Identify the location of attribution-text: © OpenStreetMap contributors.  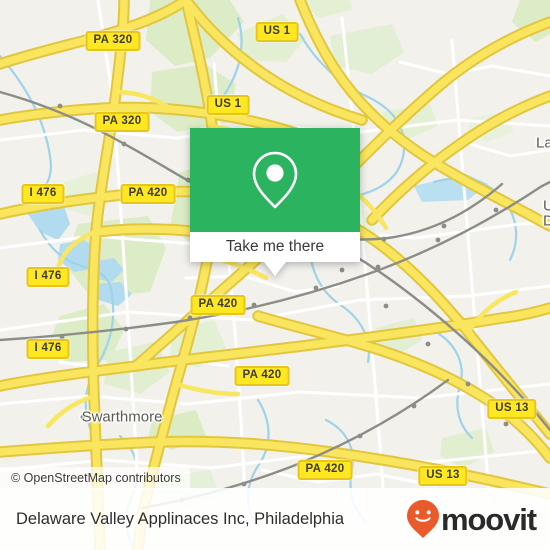
(96, 478).